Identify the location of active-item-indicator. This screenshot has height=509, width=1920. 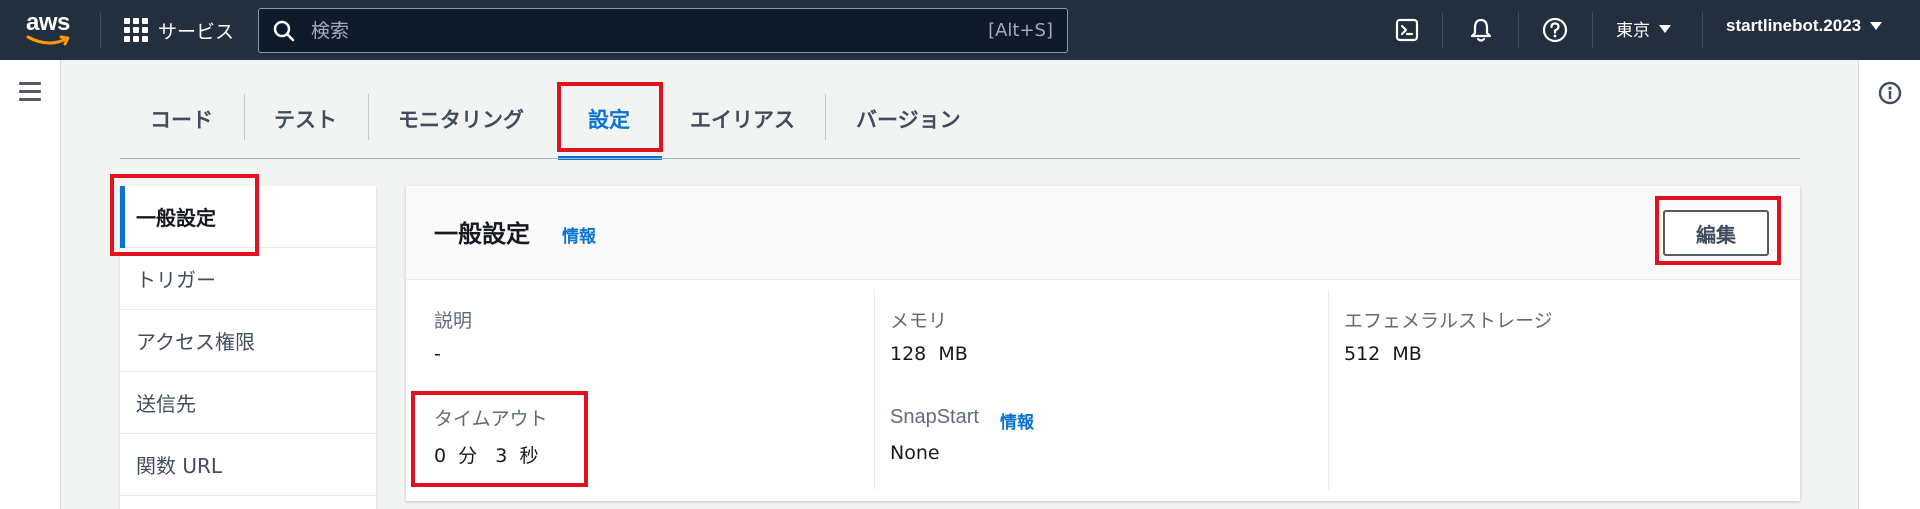
(122, 217).